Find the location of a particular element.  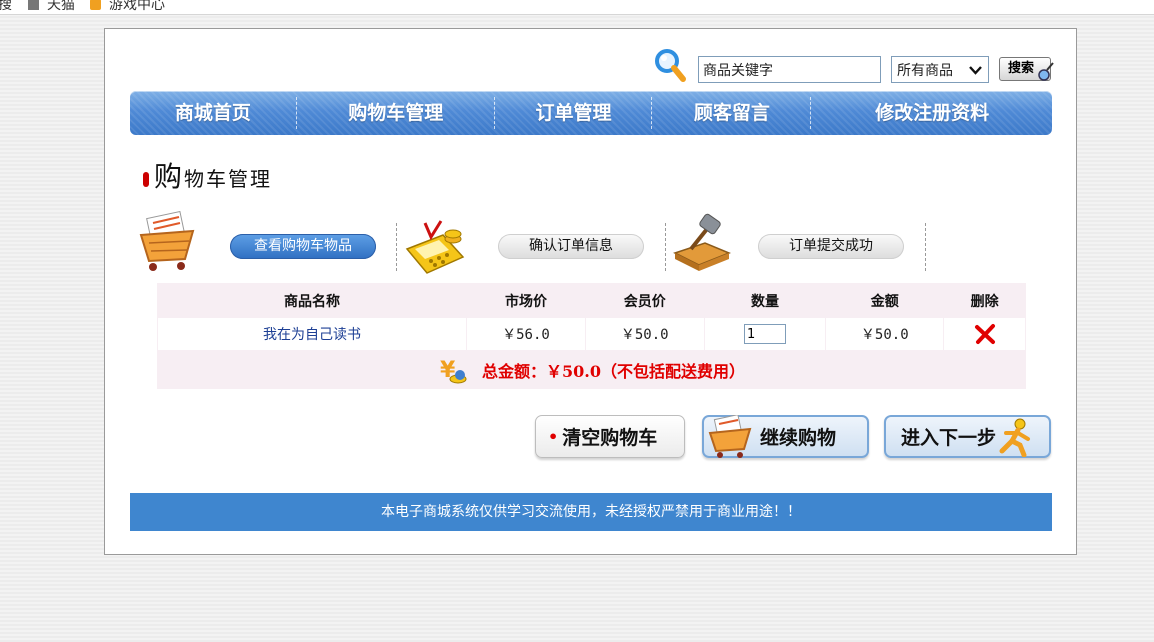

col-header-member-price: 会员价 is located at coordinates (644, 300).